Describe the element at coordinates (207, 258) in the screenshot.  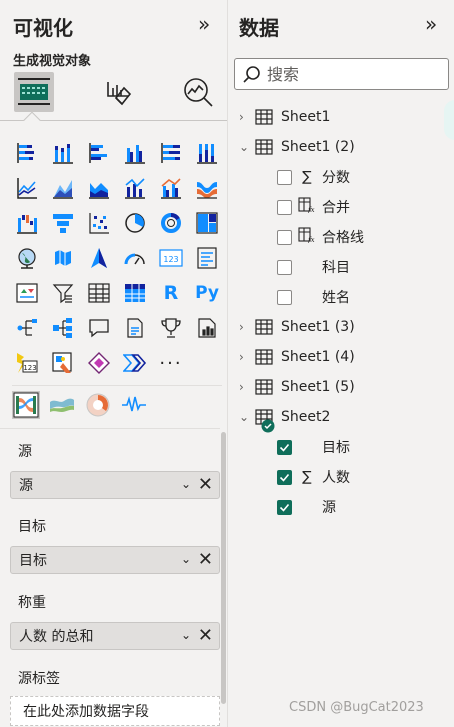
I see `multi-row-card-icon` at that location.